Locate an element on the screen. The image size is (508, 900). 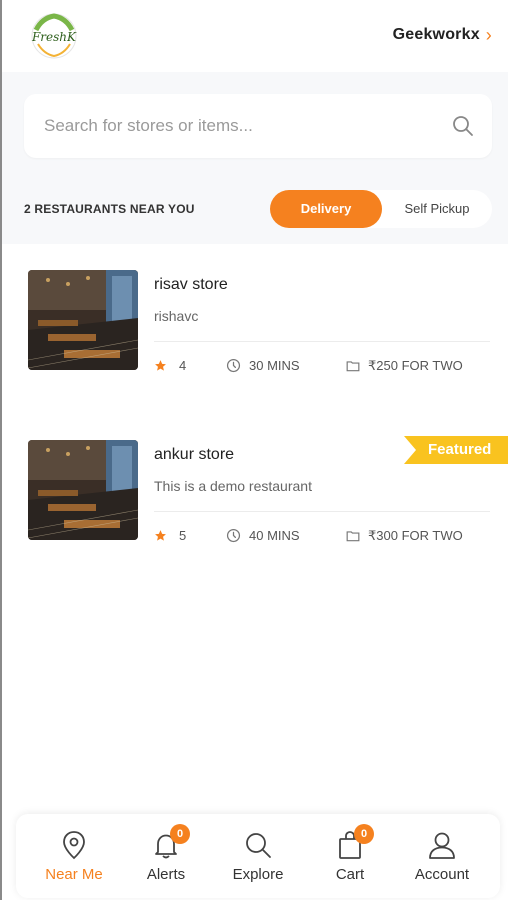
rating-value: 5 is located at coordinates (183, 535).